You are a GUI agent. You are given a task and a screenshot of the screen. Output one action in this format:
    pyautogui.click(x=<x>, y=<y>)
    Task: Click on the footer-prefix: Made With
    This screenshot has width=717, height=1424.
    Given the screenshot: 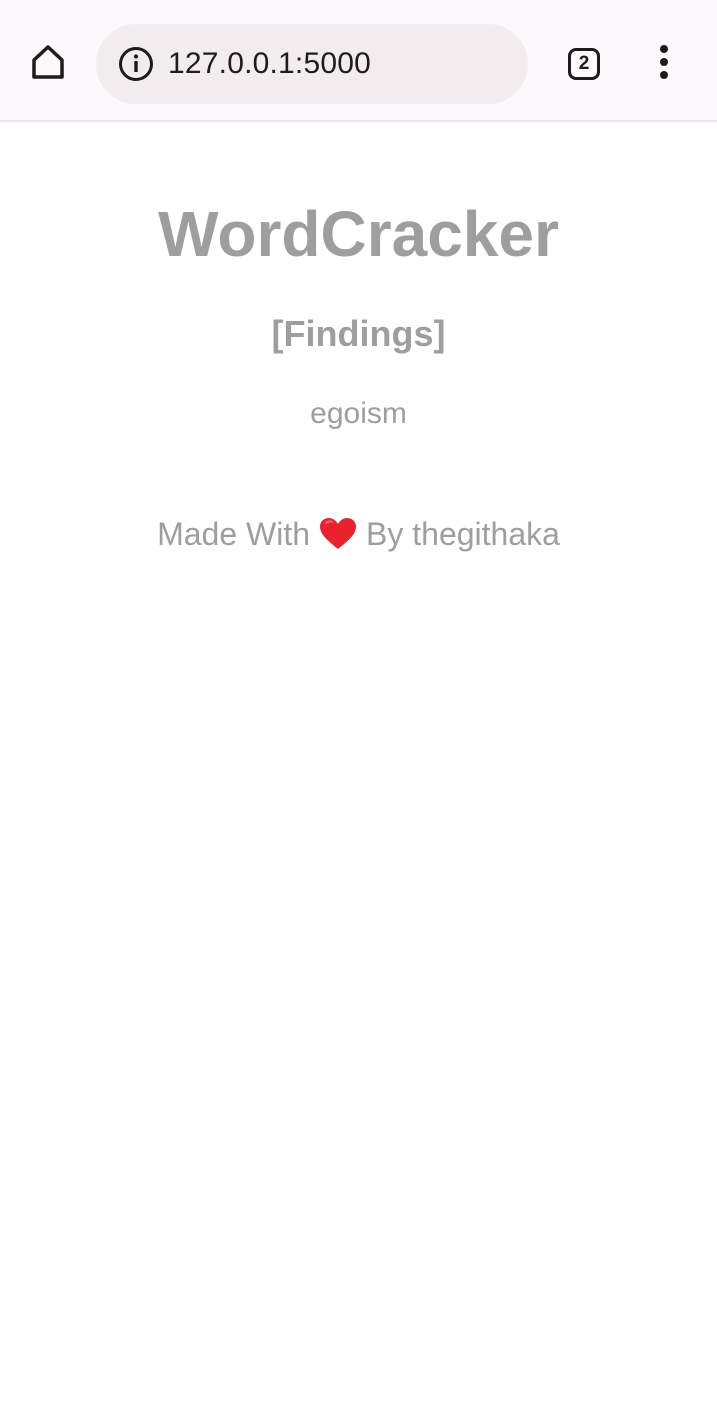 What is the action you would take?
    pyautogui.click(x=234, y=534)
    